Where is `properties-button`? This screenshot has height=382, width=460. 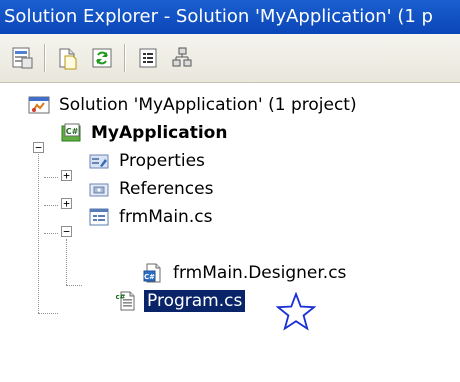
properties-button is located at coordinates (22, 58).